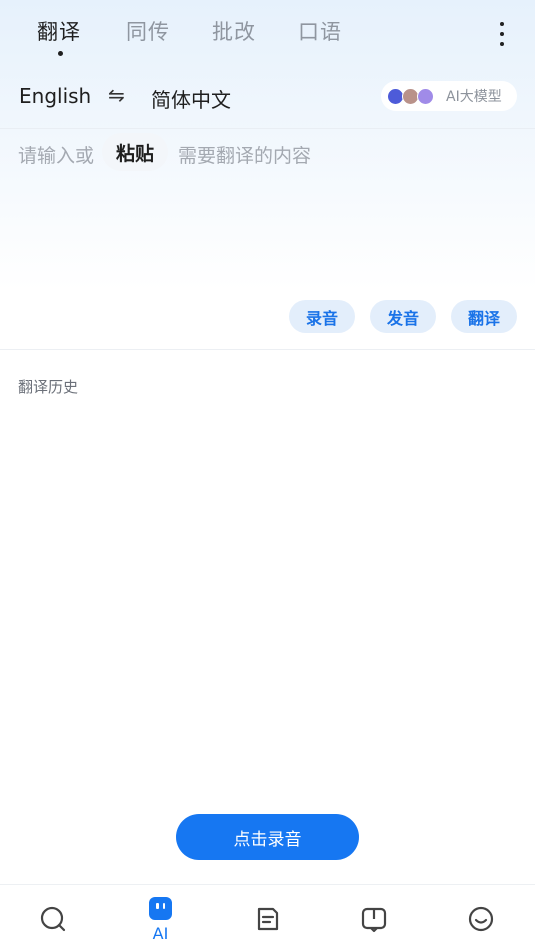 This screenshot has width=535, height=951. Describe the element at coordinates (245, 156) in the screenshot. I see `input-placeholder-suffix: 需要翻译的内容` at that location.